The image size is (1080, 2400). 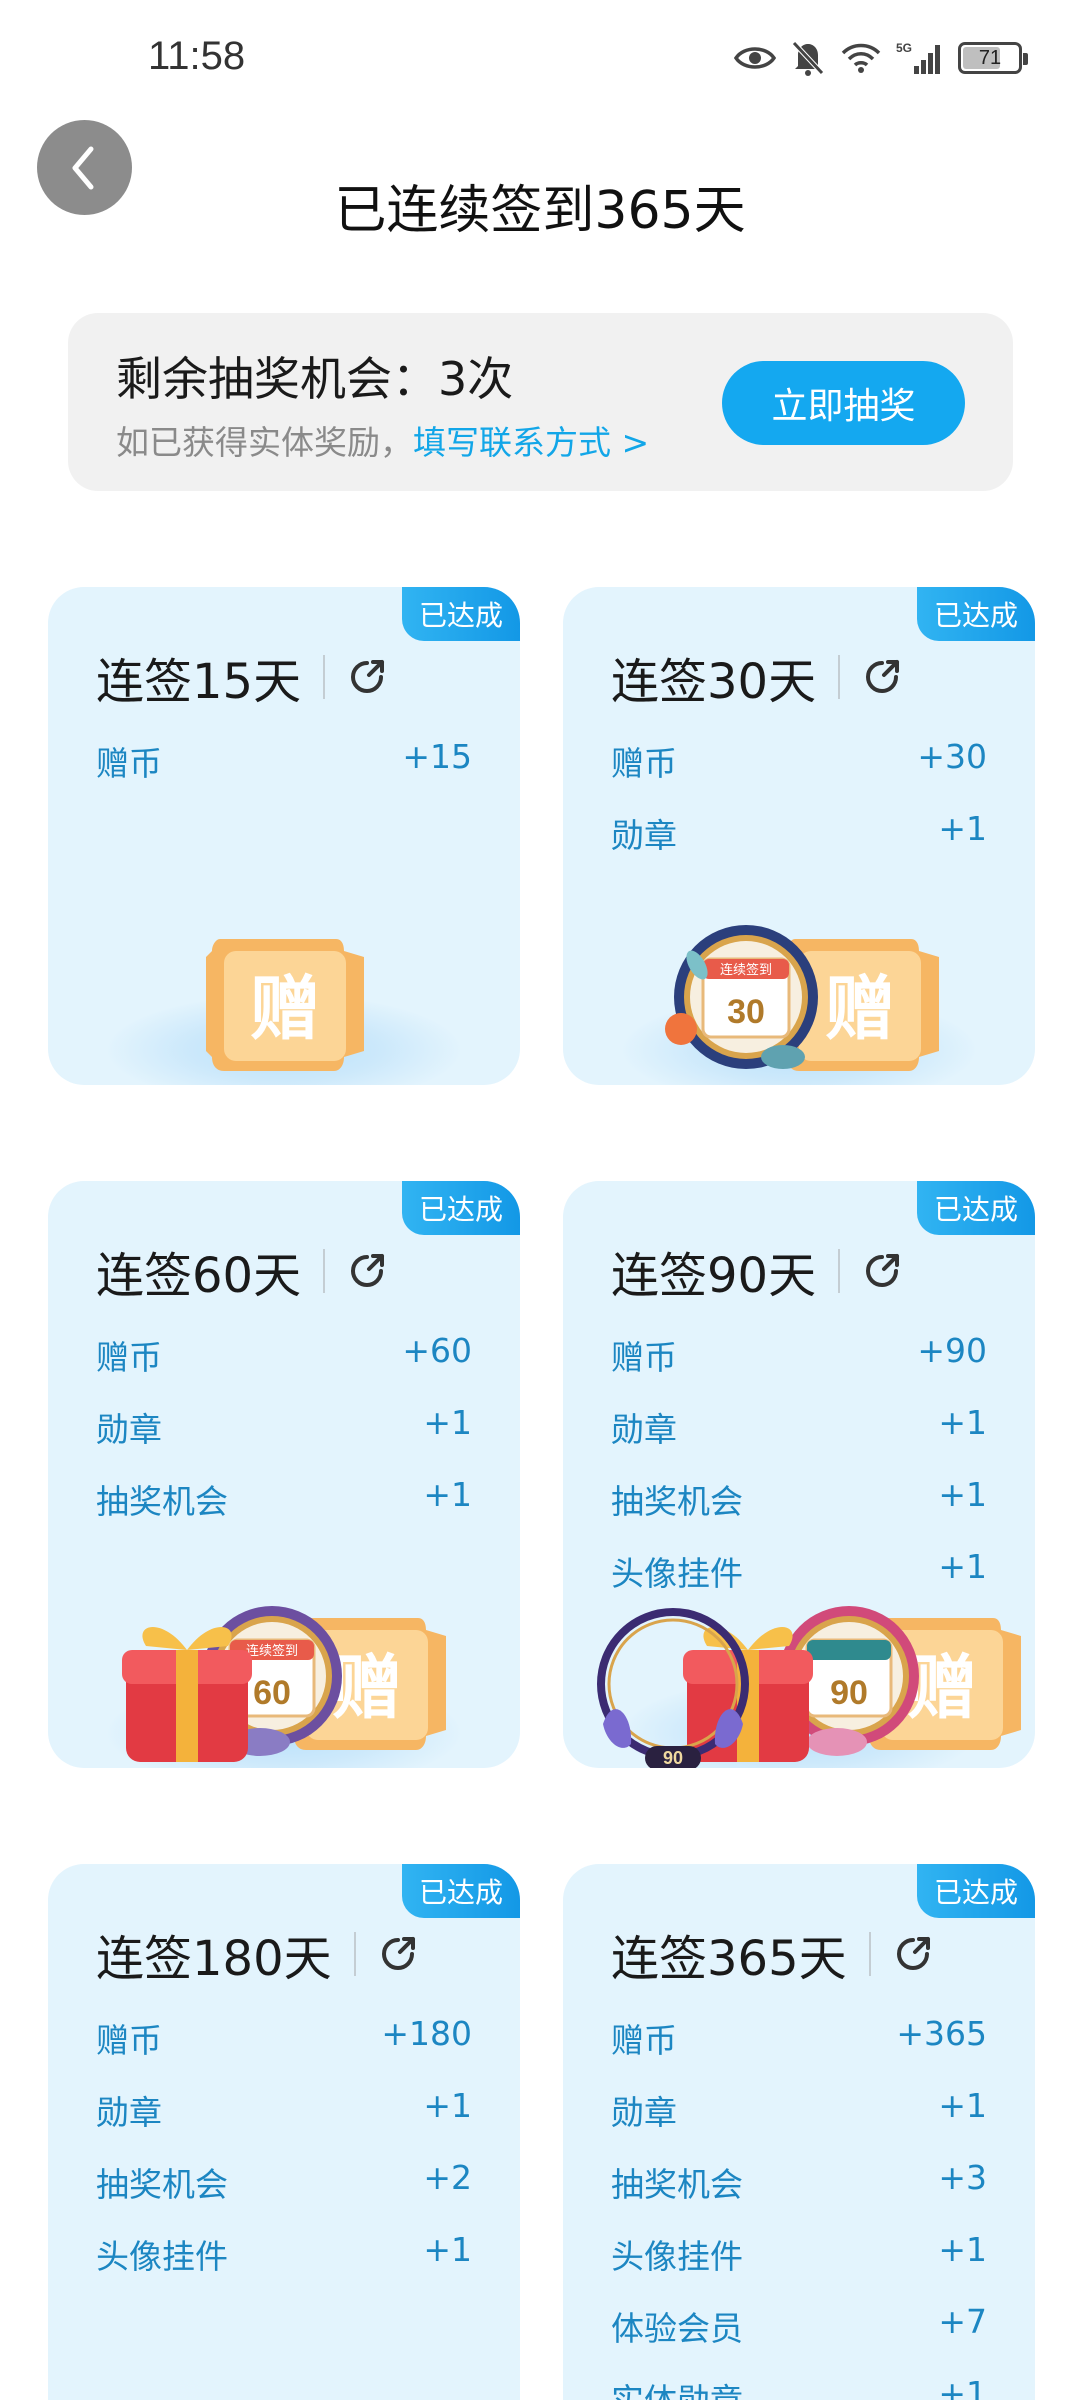 I want to click on reward-card-60: 已达成 连签60天 赠币 +60 勋章 +1 抽奖机会 +1 赠 连续签到 60, so click(x=284, y=1474).